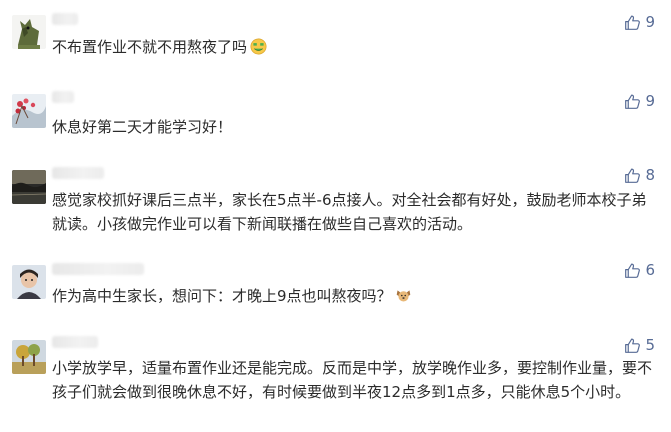  I want to click on comment-text: 作为高中生家长，想问下：才晚上9点也叫熬夜吗？, so click(352, 296).